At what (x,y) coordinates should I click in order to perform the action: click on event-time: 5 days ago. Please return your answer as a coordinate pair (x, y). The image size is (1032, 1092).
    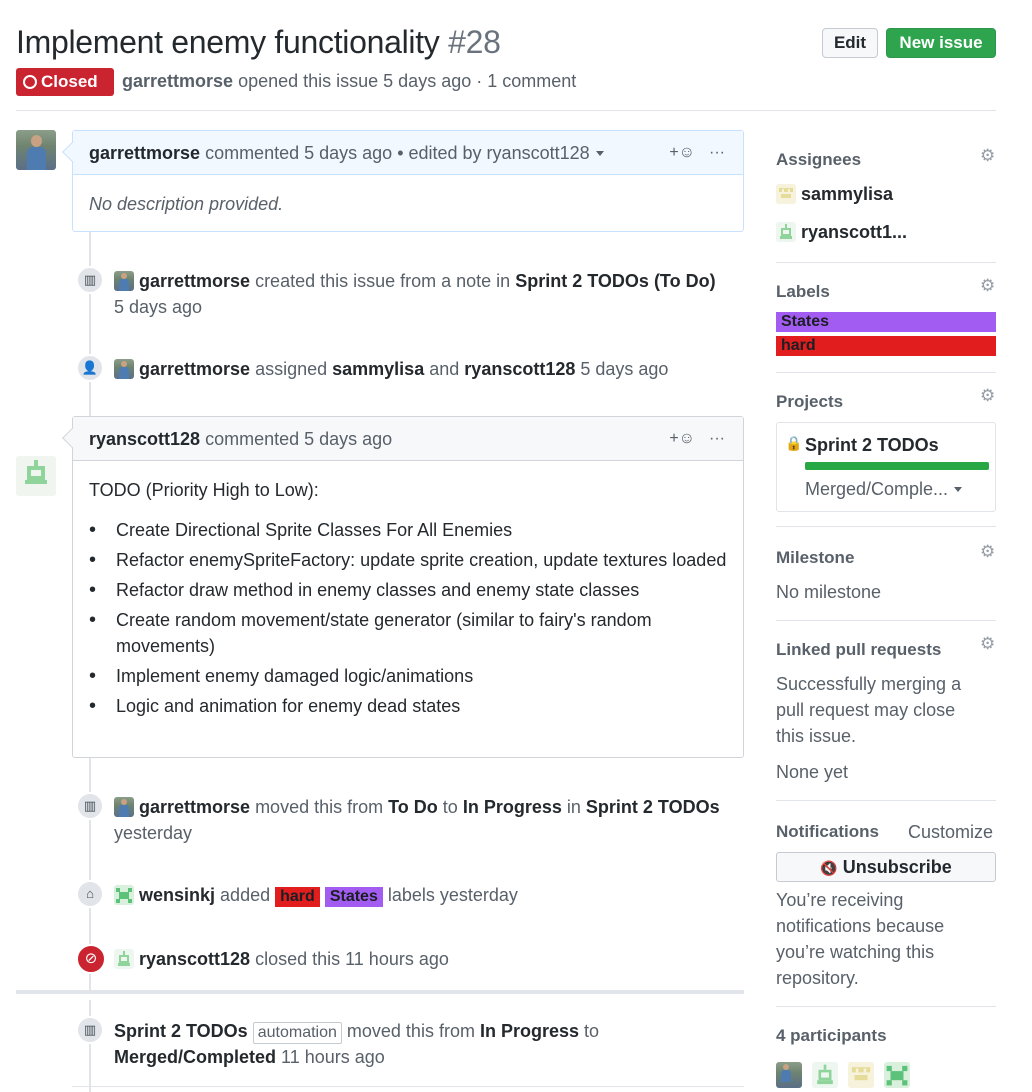
    Looking at the image, I should click on (624, 369).